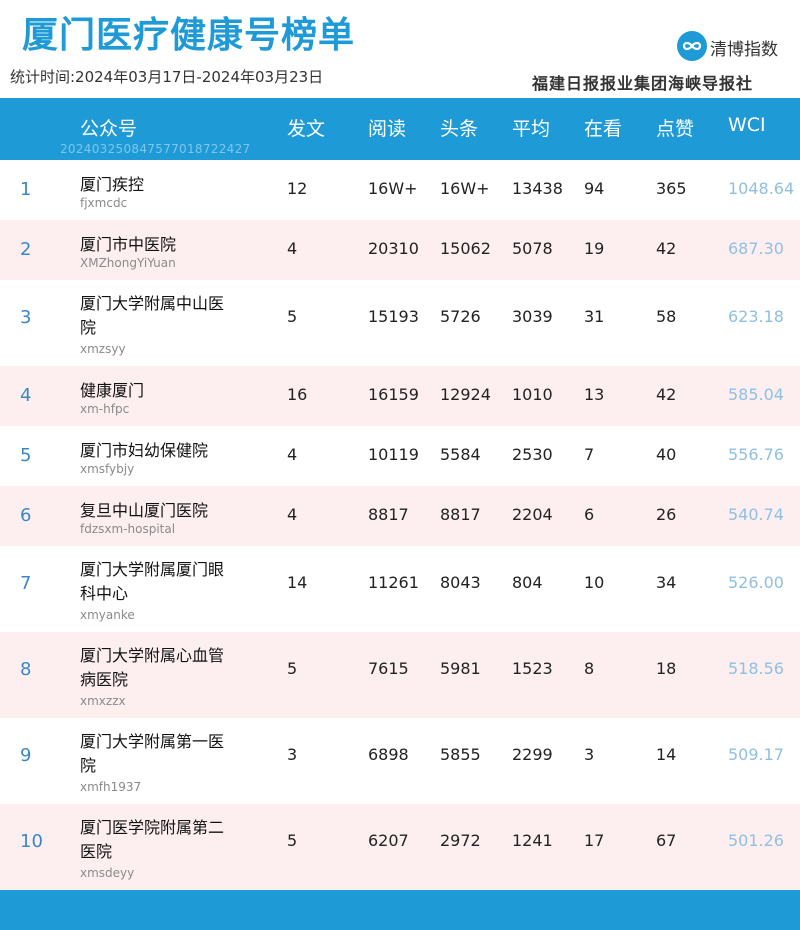 The image size is (800, 930). What do you see at coordinates (152, 581) in the screenshot?
I see `account-name: 厦门大学附属厦门眼科中心` at bounding box center [152, 581].